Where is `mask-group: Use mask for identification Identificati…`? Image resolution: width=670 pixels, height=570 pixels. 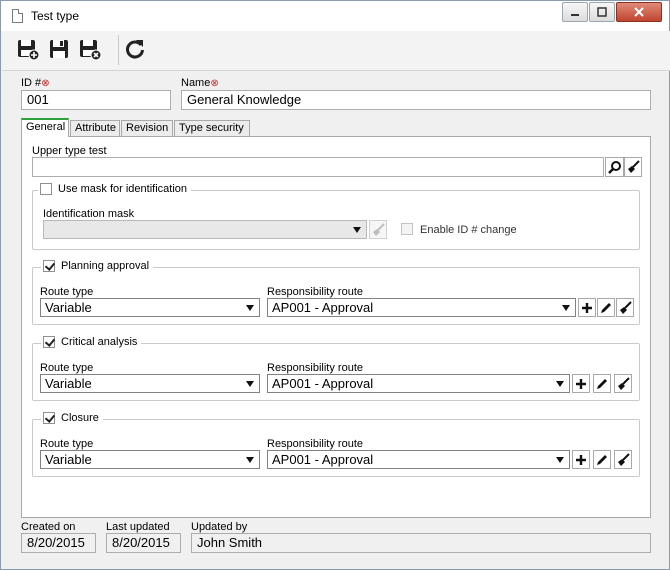
mask-group: Use mask for identification Identificati… is located at coordinates (336, 216).